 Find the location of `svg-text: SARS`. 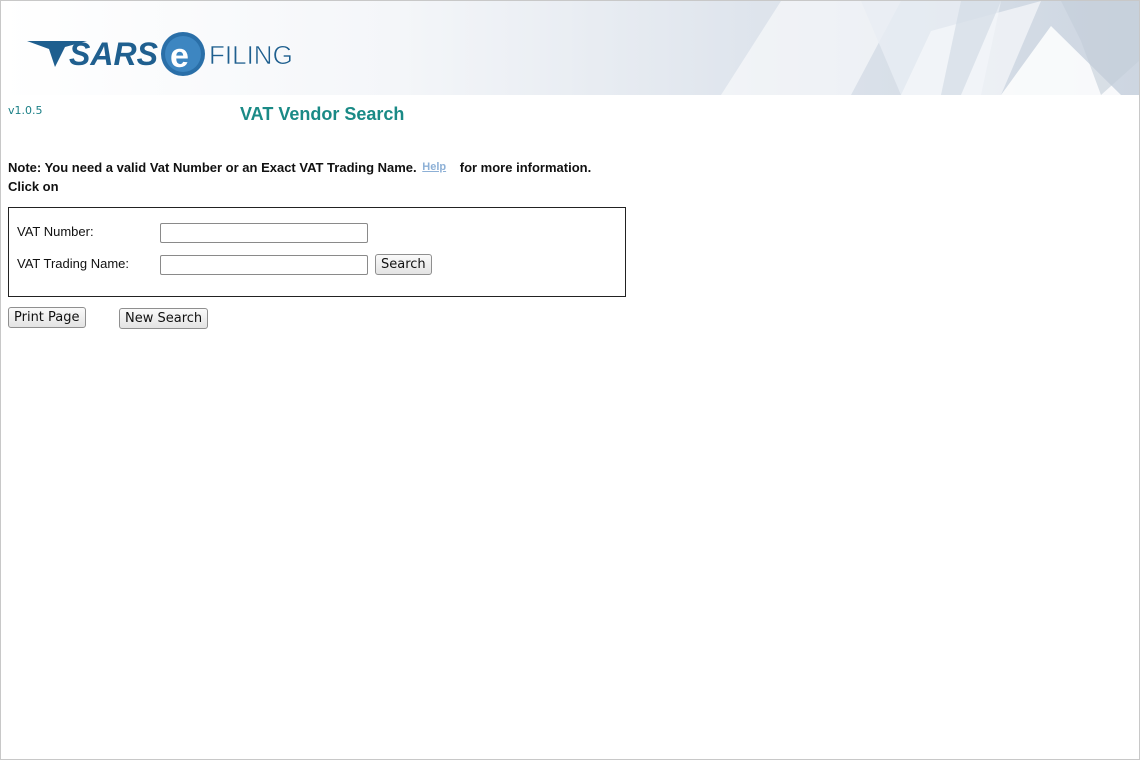

svg-text: SARS is located at coordinates (114, 54).